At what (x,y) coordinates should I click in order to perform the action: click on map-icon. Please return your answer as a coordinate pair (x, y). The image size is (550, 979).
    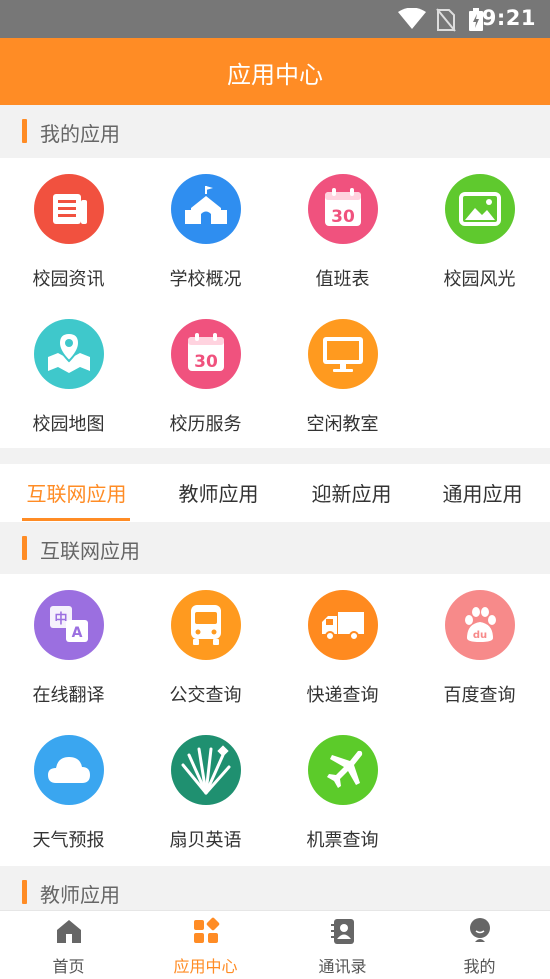
    Looking at the image, I should click on (69, 354).